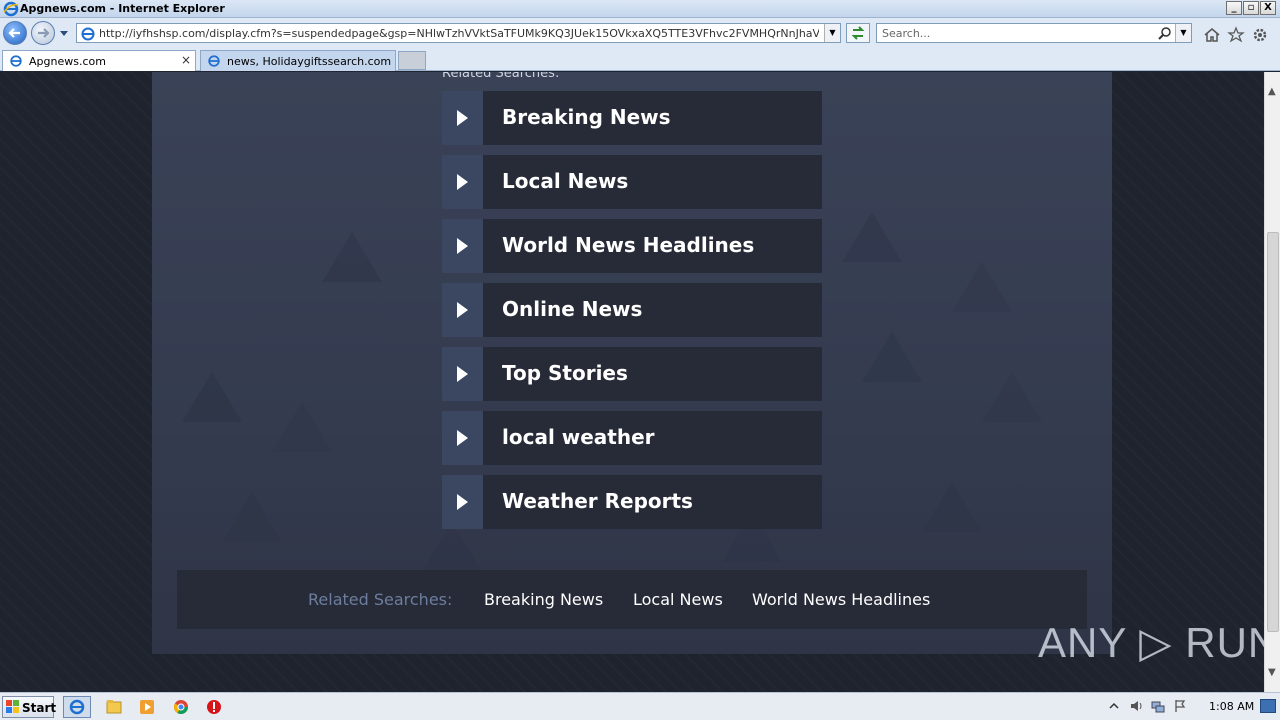 The width and height of the screenshot is (1280, 720). I want to click on search-link-local-news: Local News, so click(632, 182).